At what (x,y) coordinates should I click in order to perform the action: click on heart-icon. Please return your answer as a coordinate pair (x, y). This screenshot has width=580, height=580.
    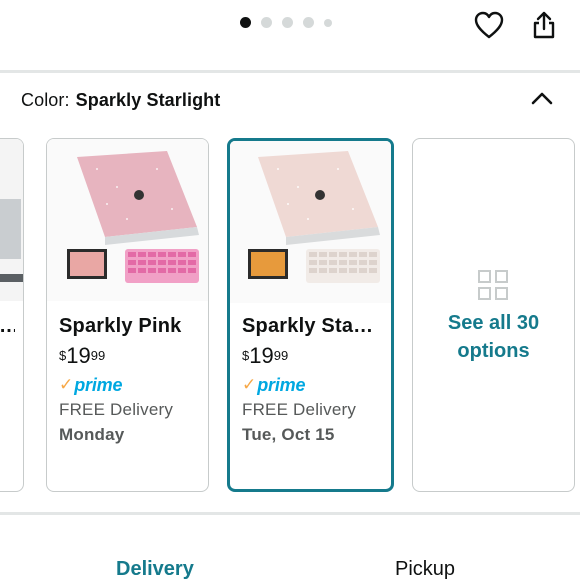
    Looking at the image, I should click on (489, 25).